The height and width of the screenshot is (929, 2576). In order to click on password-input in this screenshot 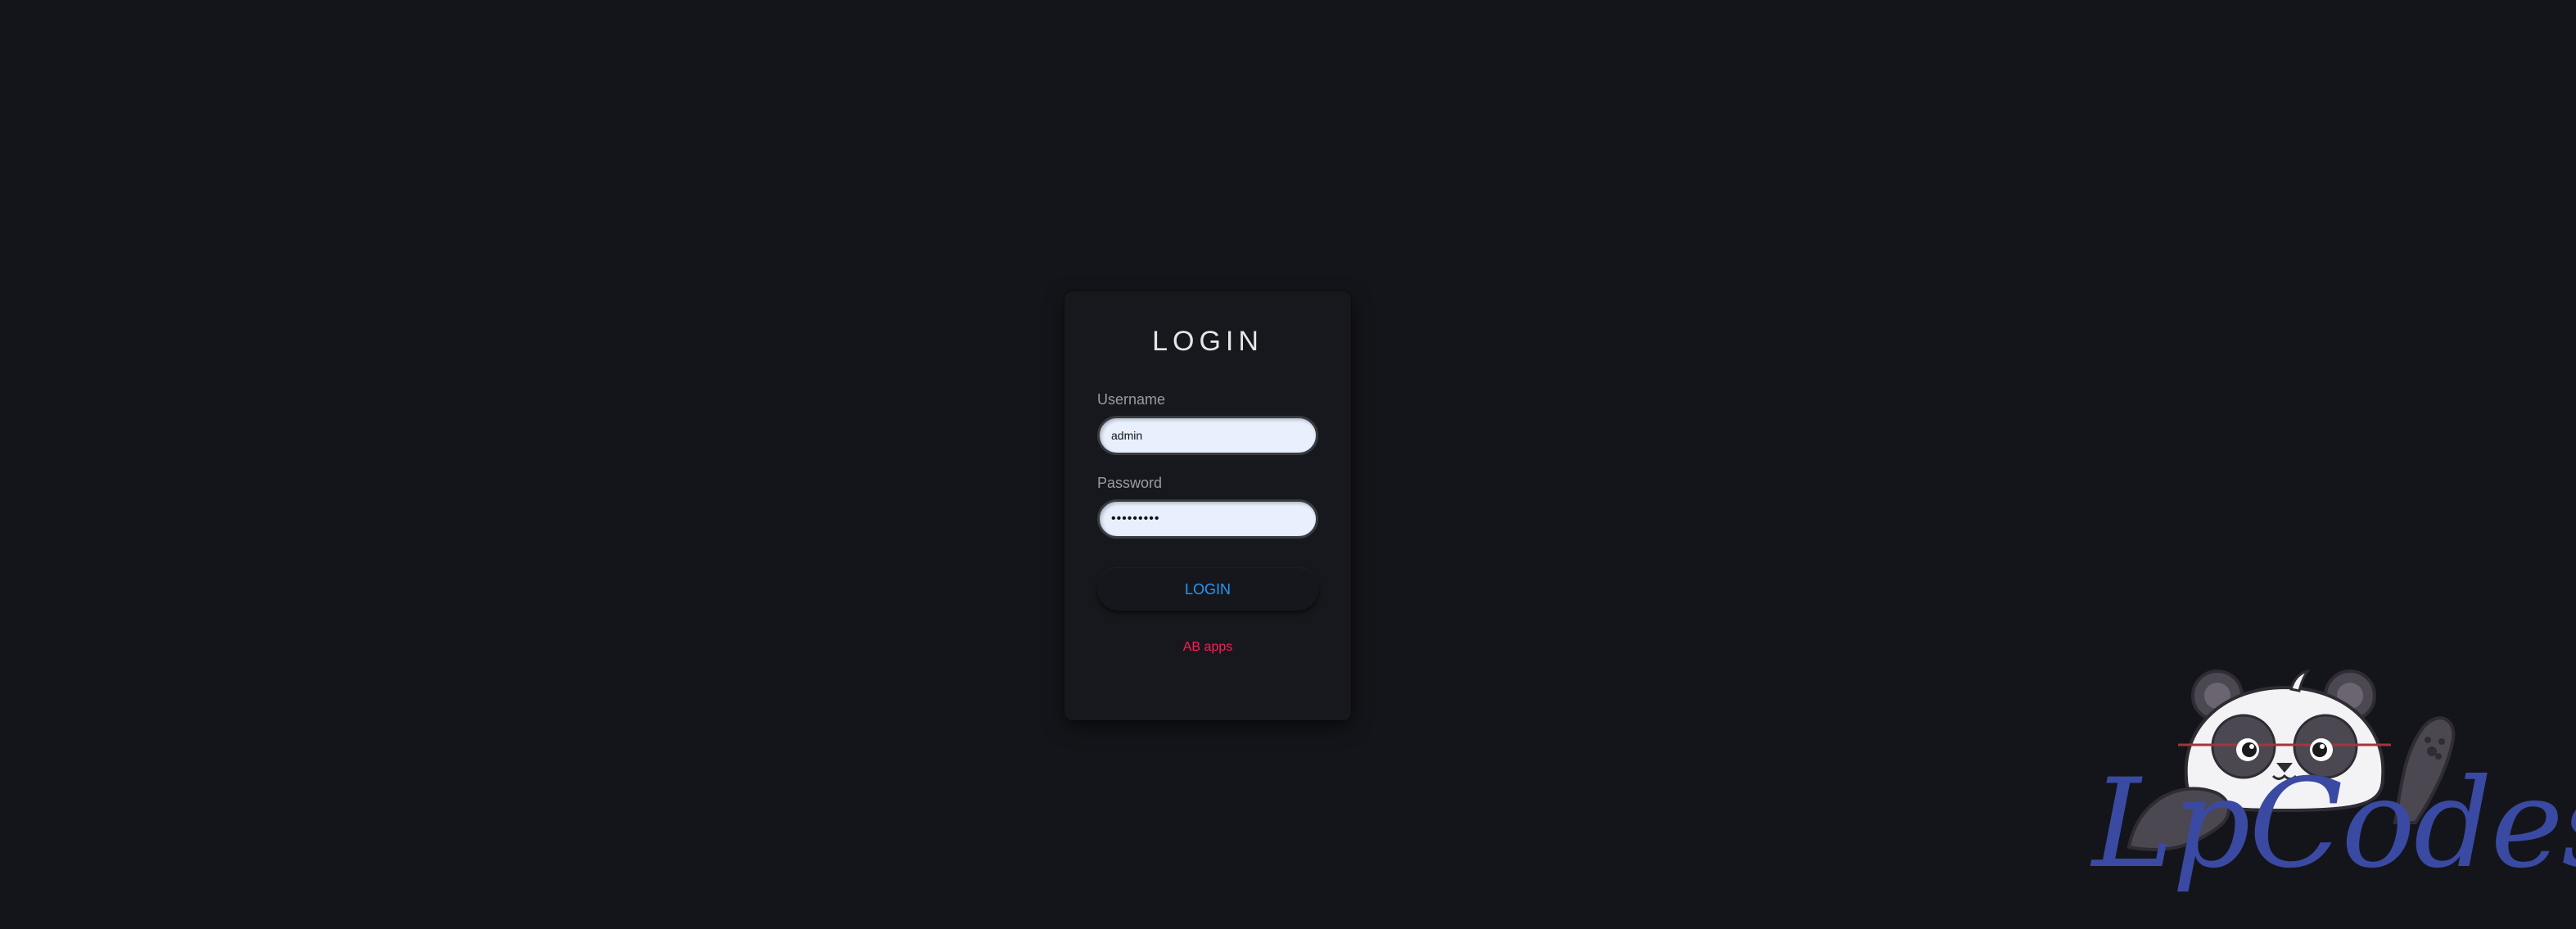, I will do `click(1207, 519)`.